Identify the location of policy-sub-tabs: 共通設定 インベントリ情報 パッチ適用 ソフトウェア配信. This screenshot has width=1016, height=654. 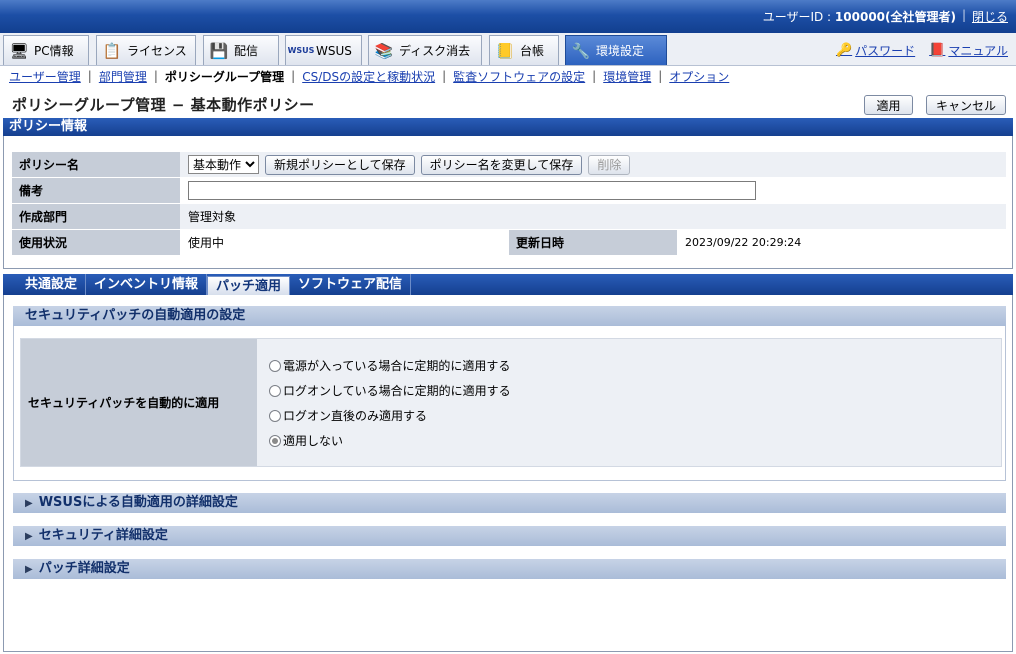
(508, 284).